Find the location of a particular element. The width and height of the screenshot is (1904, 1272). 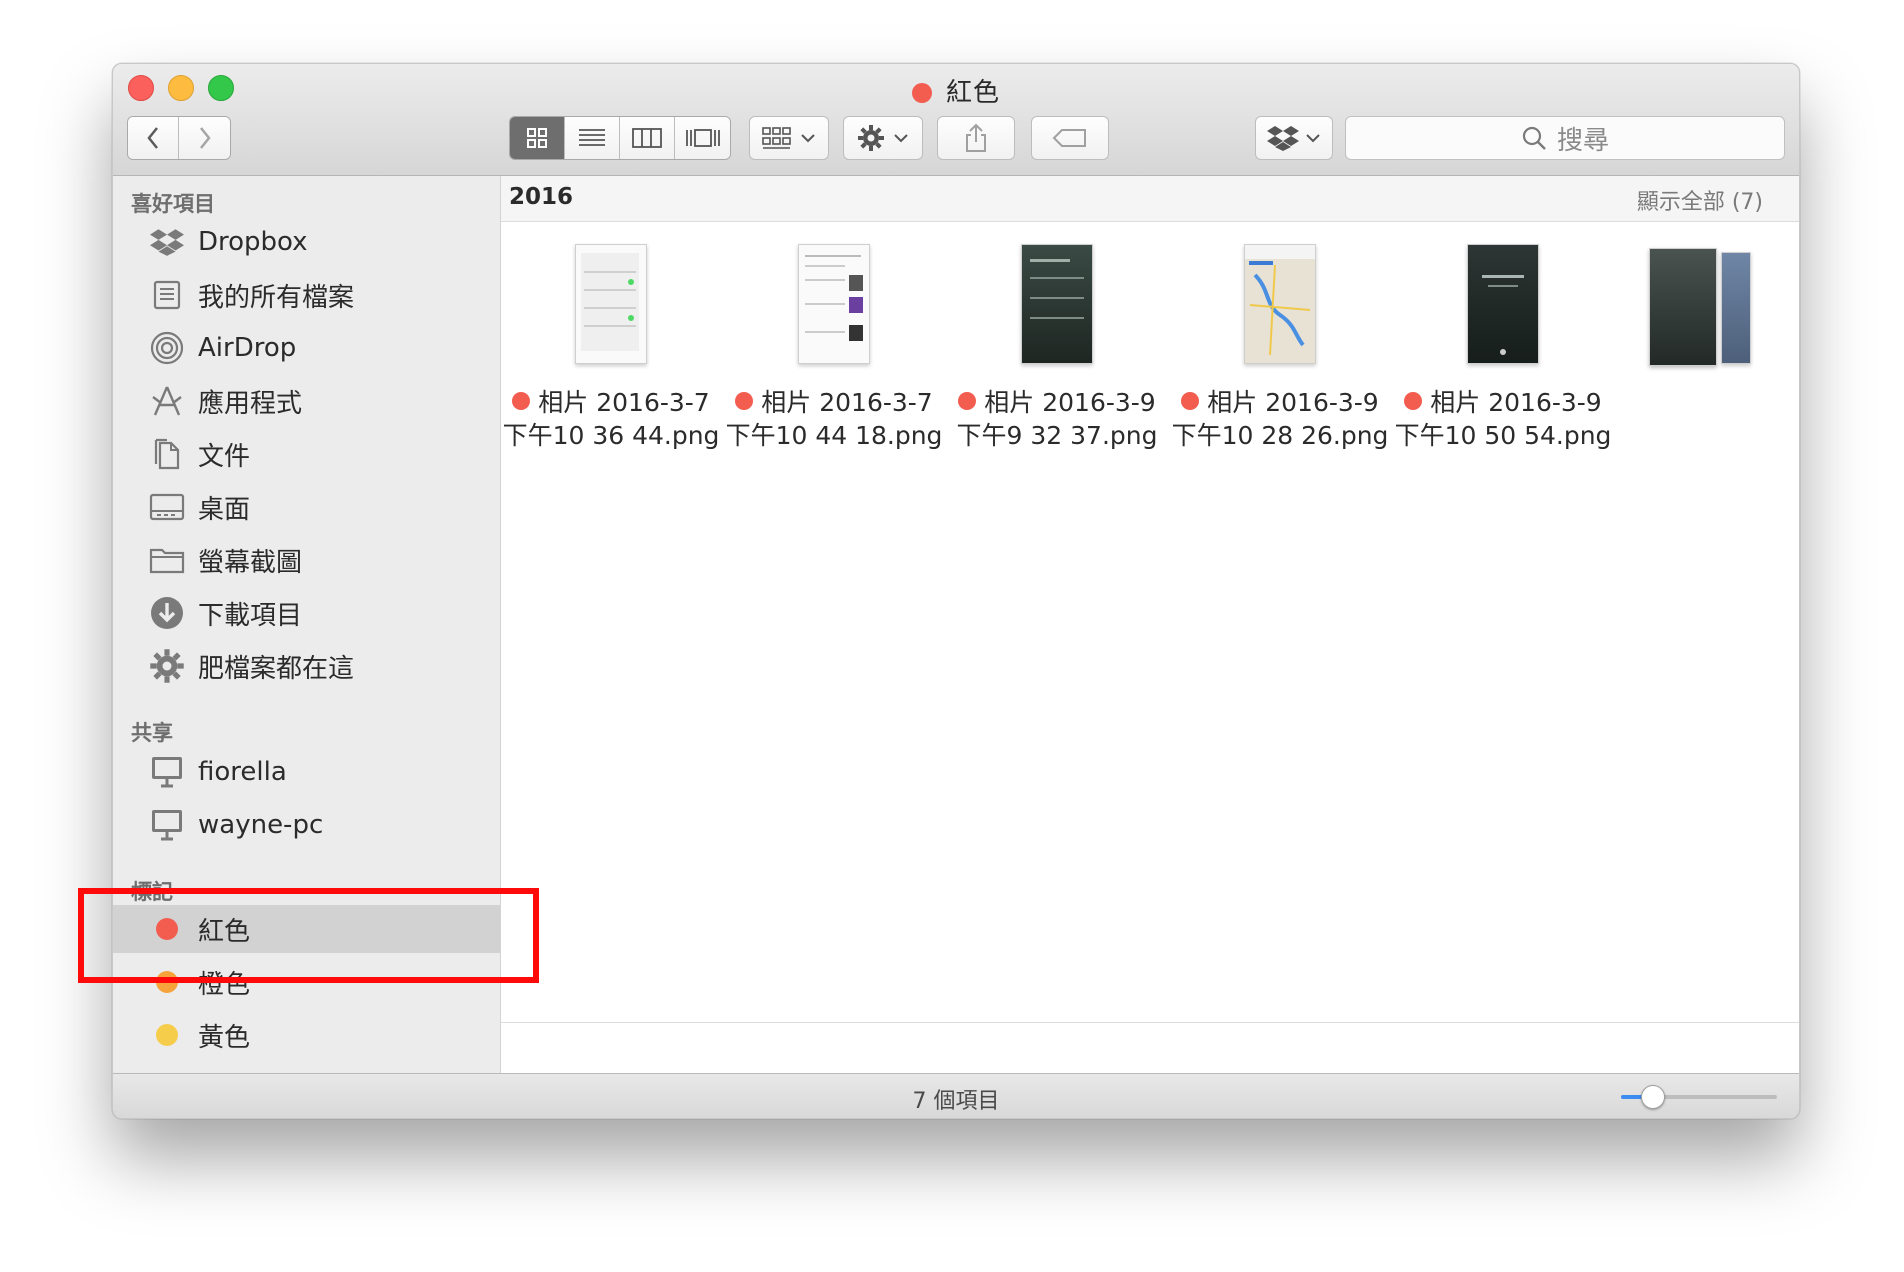

sidebar-item-label: 文件 is located at coordinates (224, 456).